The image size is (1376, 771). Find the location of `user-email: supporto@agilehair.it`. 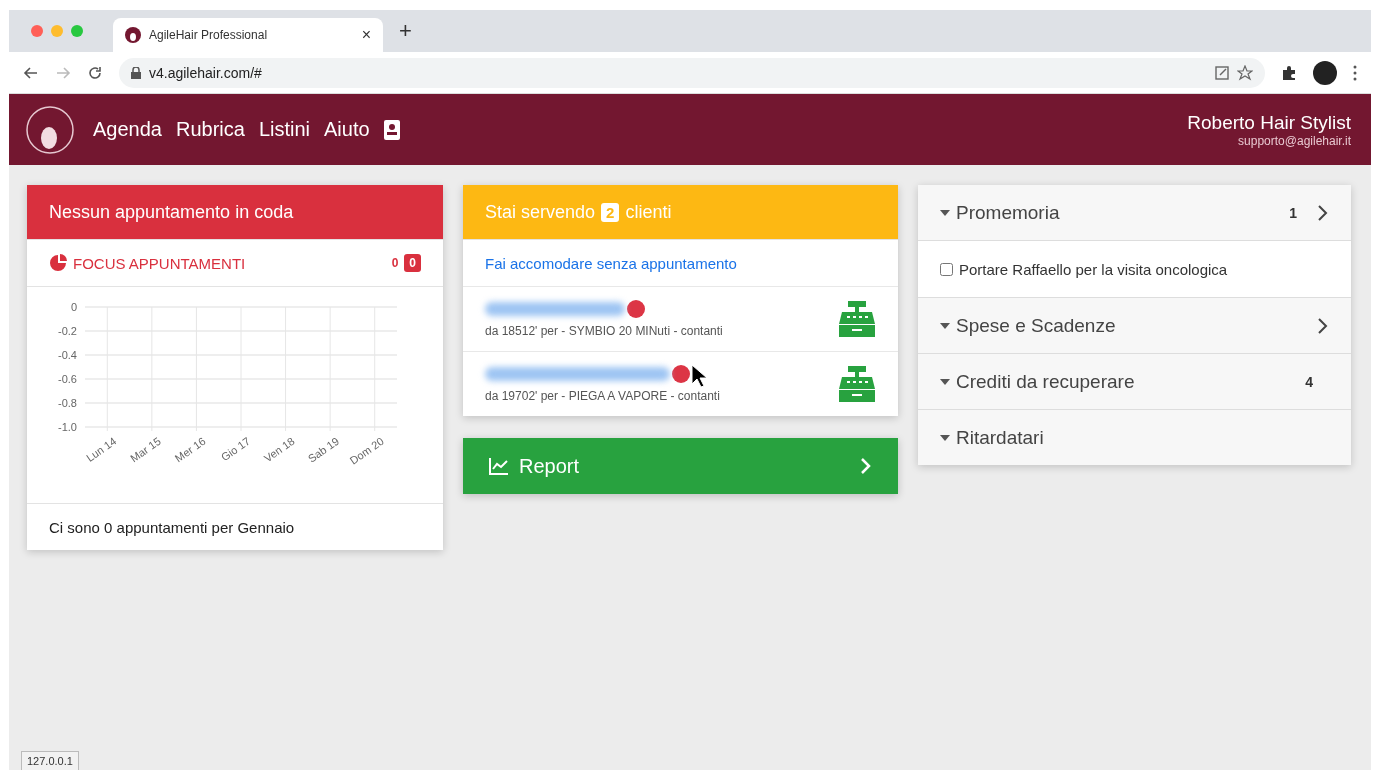

user-email: supporto@agilehair.it is located at coordinates (1294, 140).